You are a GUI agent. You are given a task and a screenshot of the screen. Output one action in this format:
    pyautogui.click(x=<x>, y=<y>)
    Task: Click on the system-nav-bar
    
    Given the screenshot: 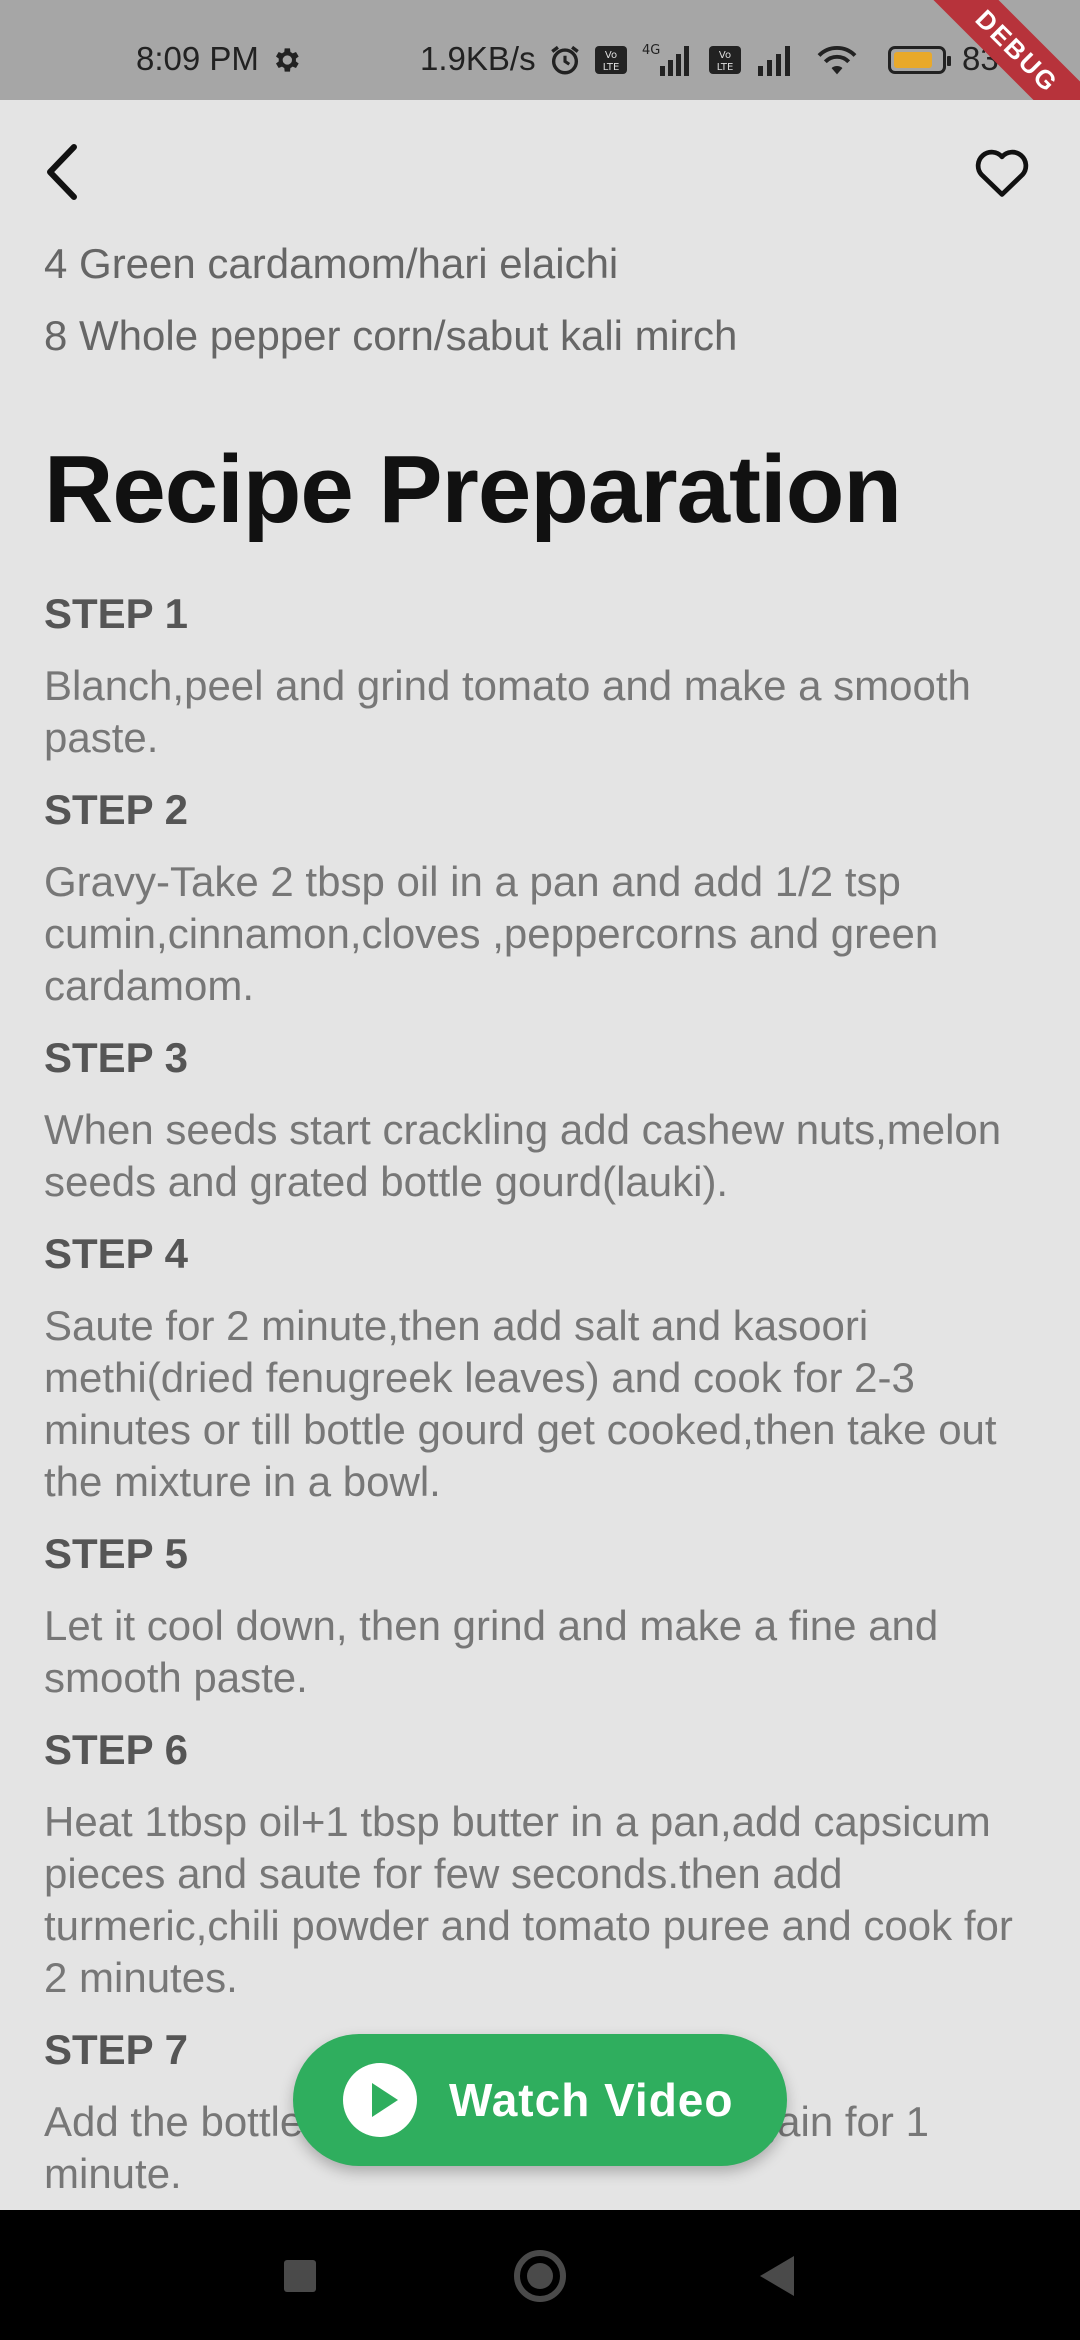 What is the action you would take?
    pyautogui.click(x=540, y=2275)
    